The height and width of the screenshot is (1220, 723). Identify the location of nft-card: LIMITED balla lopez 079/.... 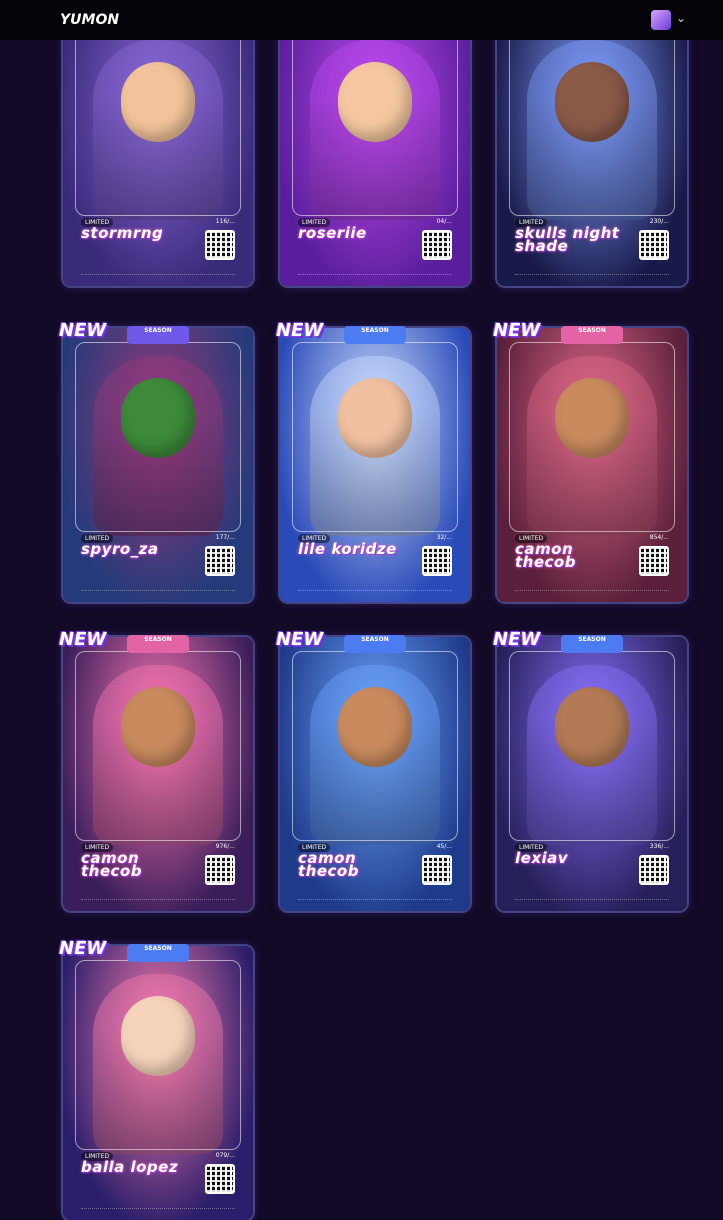
(158, 1083).